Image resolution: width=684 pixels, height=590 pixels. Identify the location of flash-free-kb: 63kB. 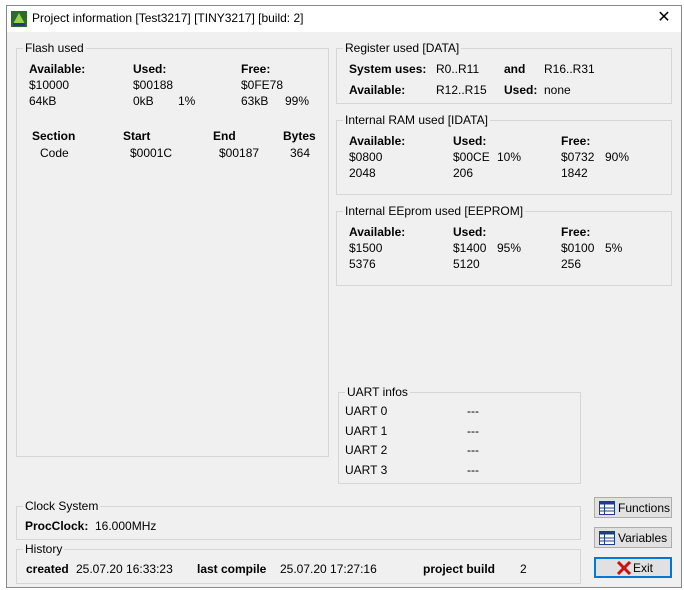
(255, 101).